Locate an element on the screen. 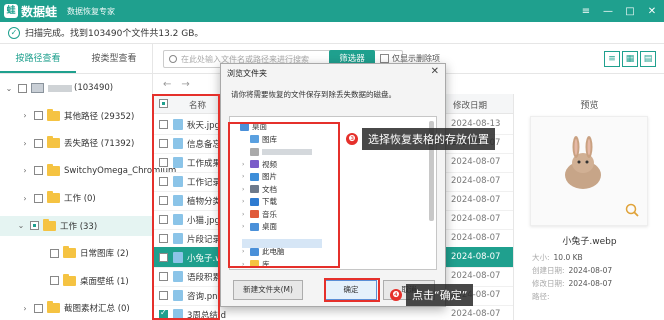  drive-icon is located at coordinates (37, 88).